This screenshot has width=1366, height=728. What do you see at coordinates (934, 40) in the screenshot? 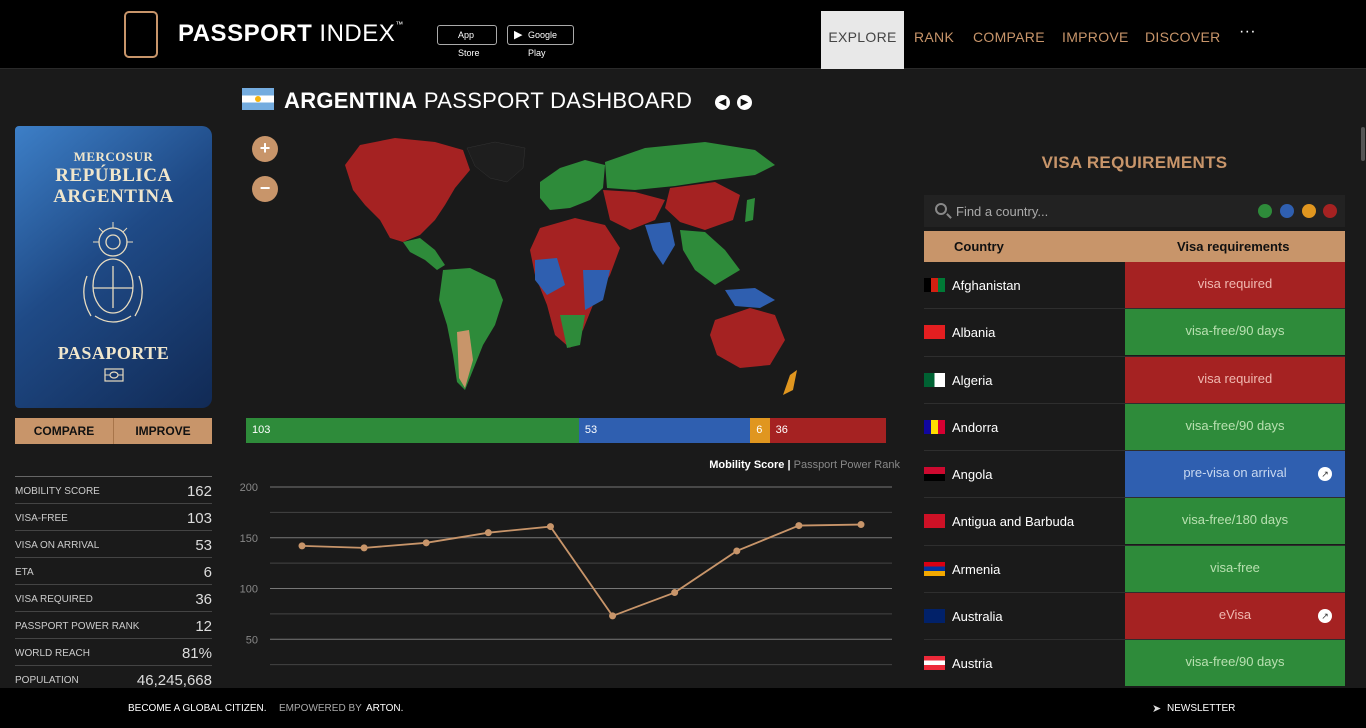
I see `nav-rank: RANK` at bounding box center [934, 40].